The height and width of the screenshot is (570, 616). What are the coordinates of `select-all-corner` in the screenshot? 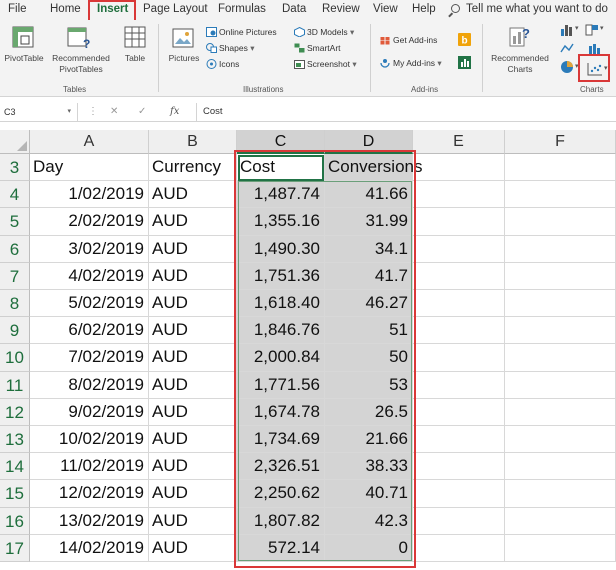 It's located at (15, 142).